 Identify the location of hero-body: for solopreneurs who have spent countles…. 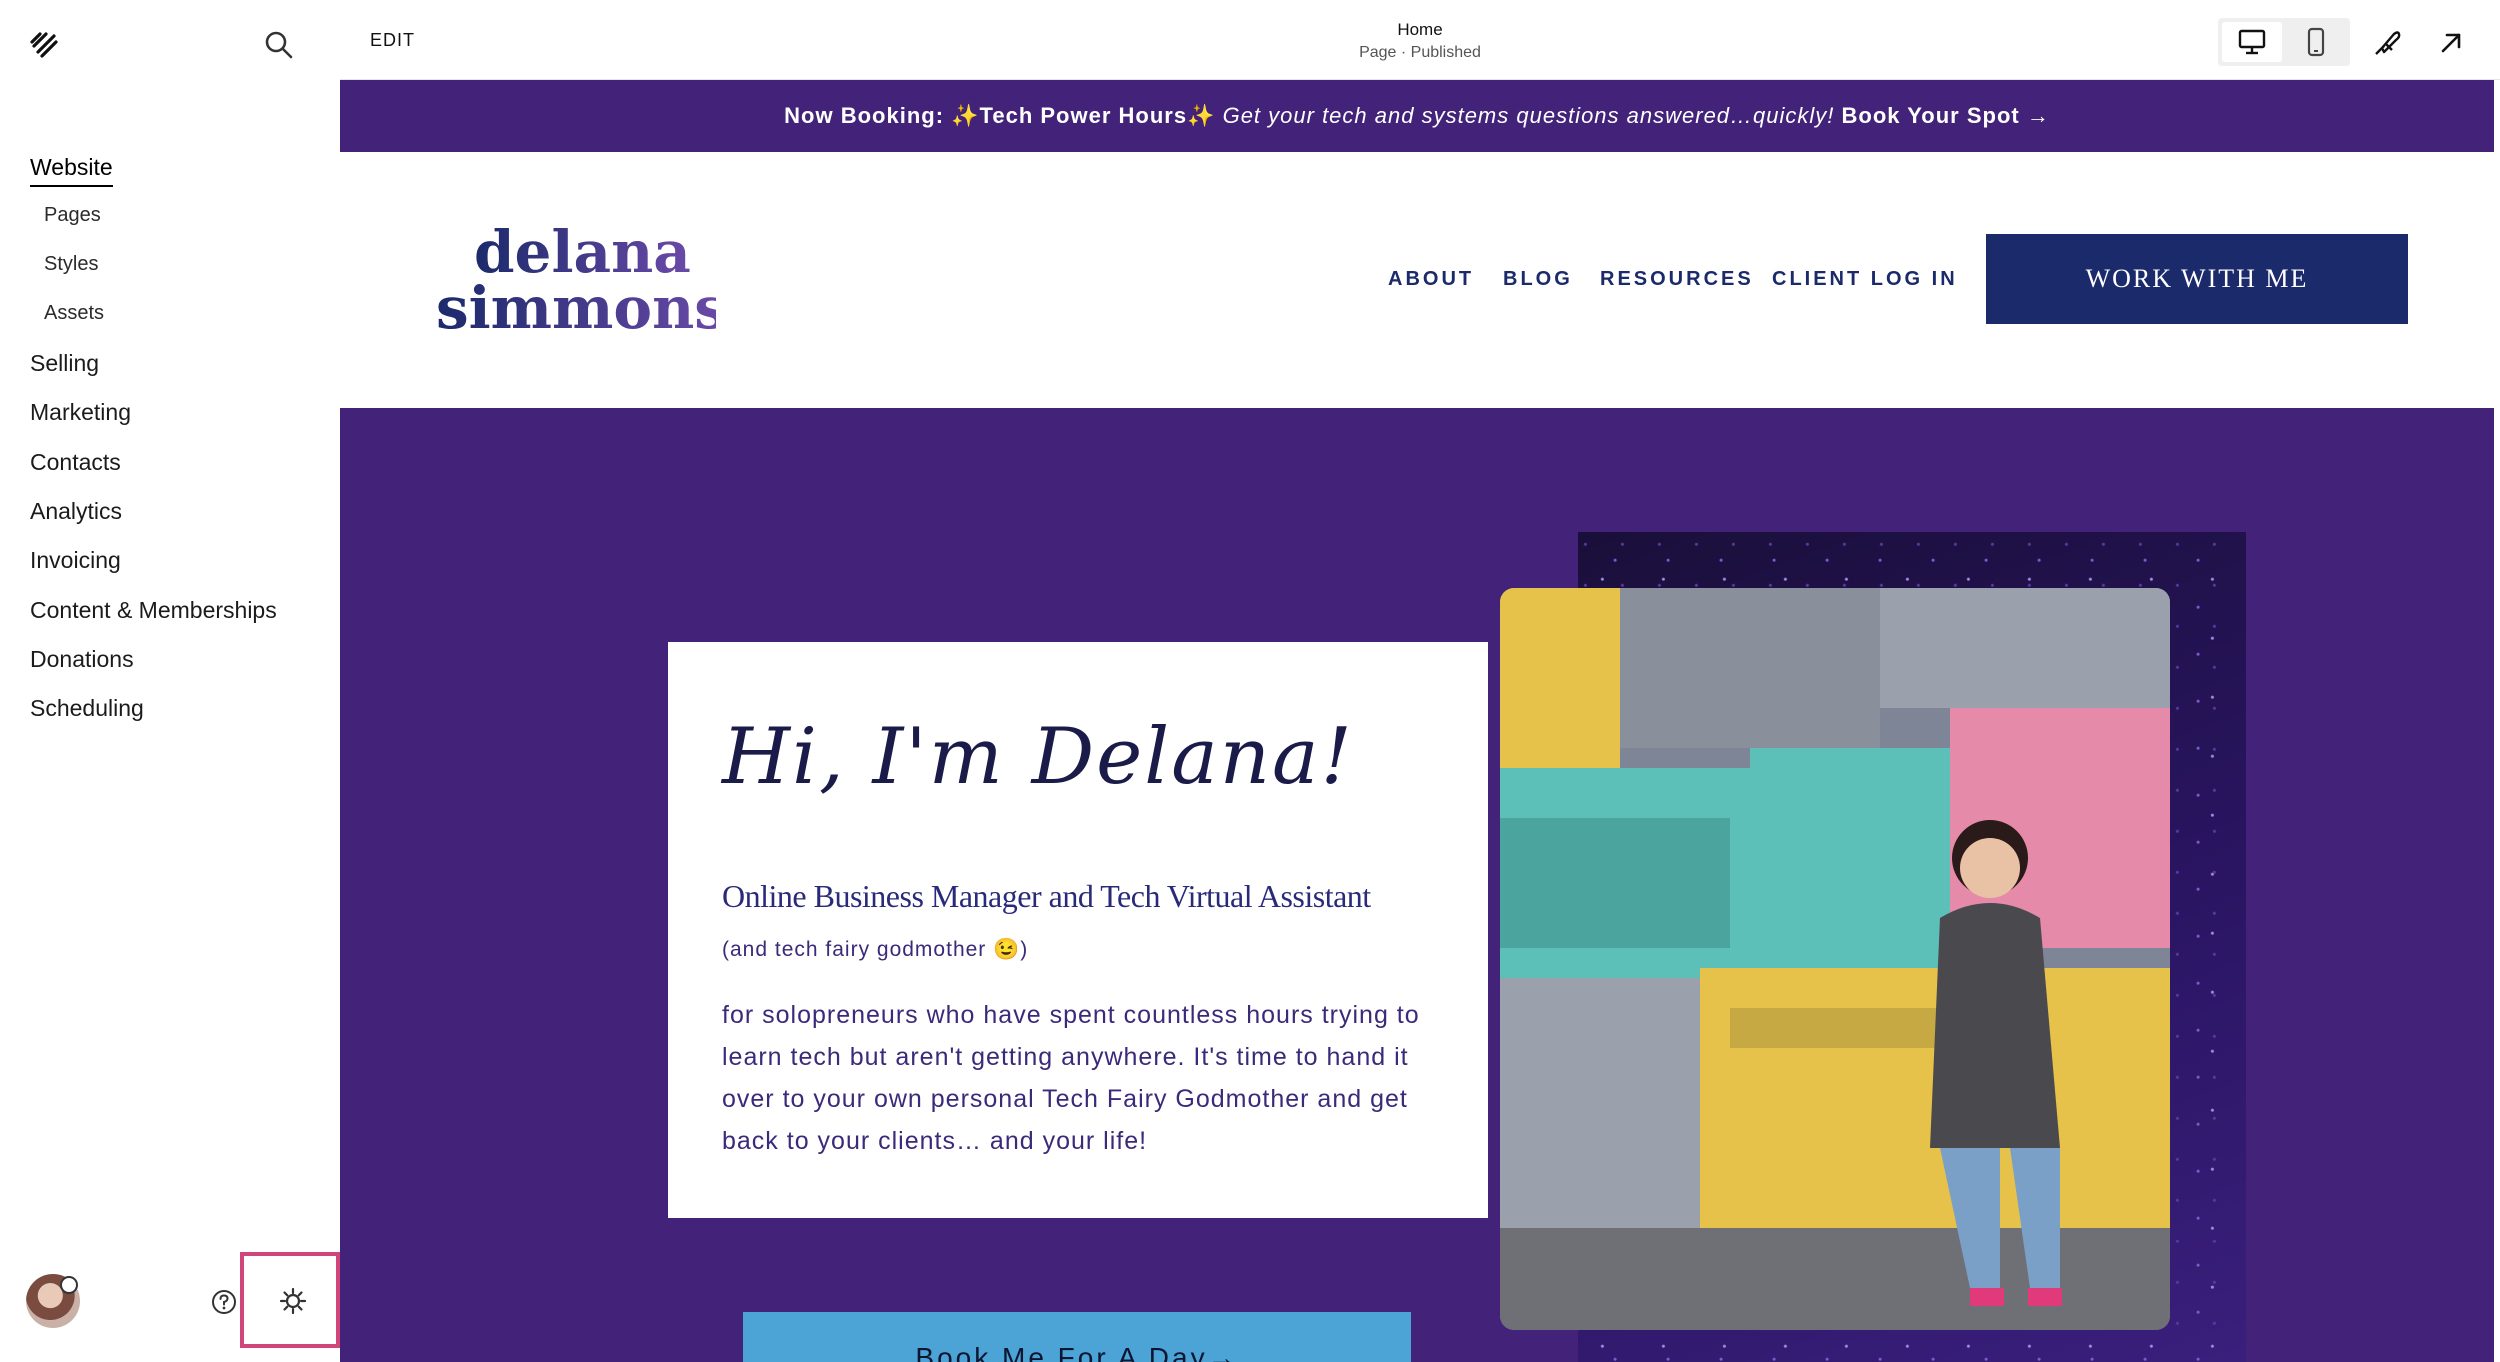
(1071, 1078).